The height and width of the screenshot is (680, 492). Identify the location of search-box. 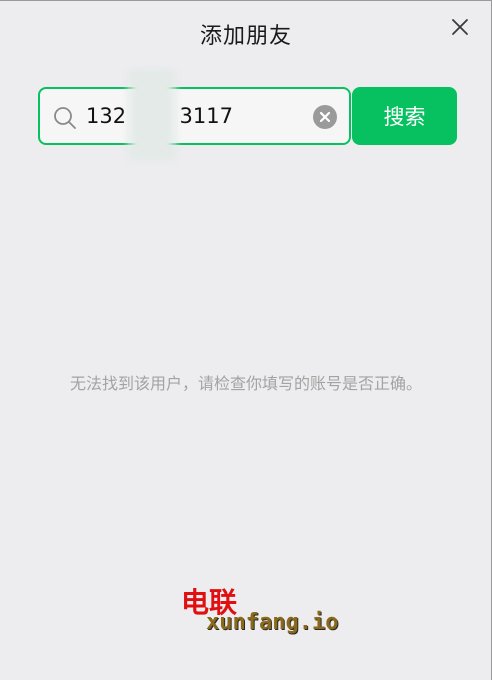
(194, 116).